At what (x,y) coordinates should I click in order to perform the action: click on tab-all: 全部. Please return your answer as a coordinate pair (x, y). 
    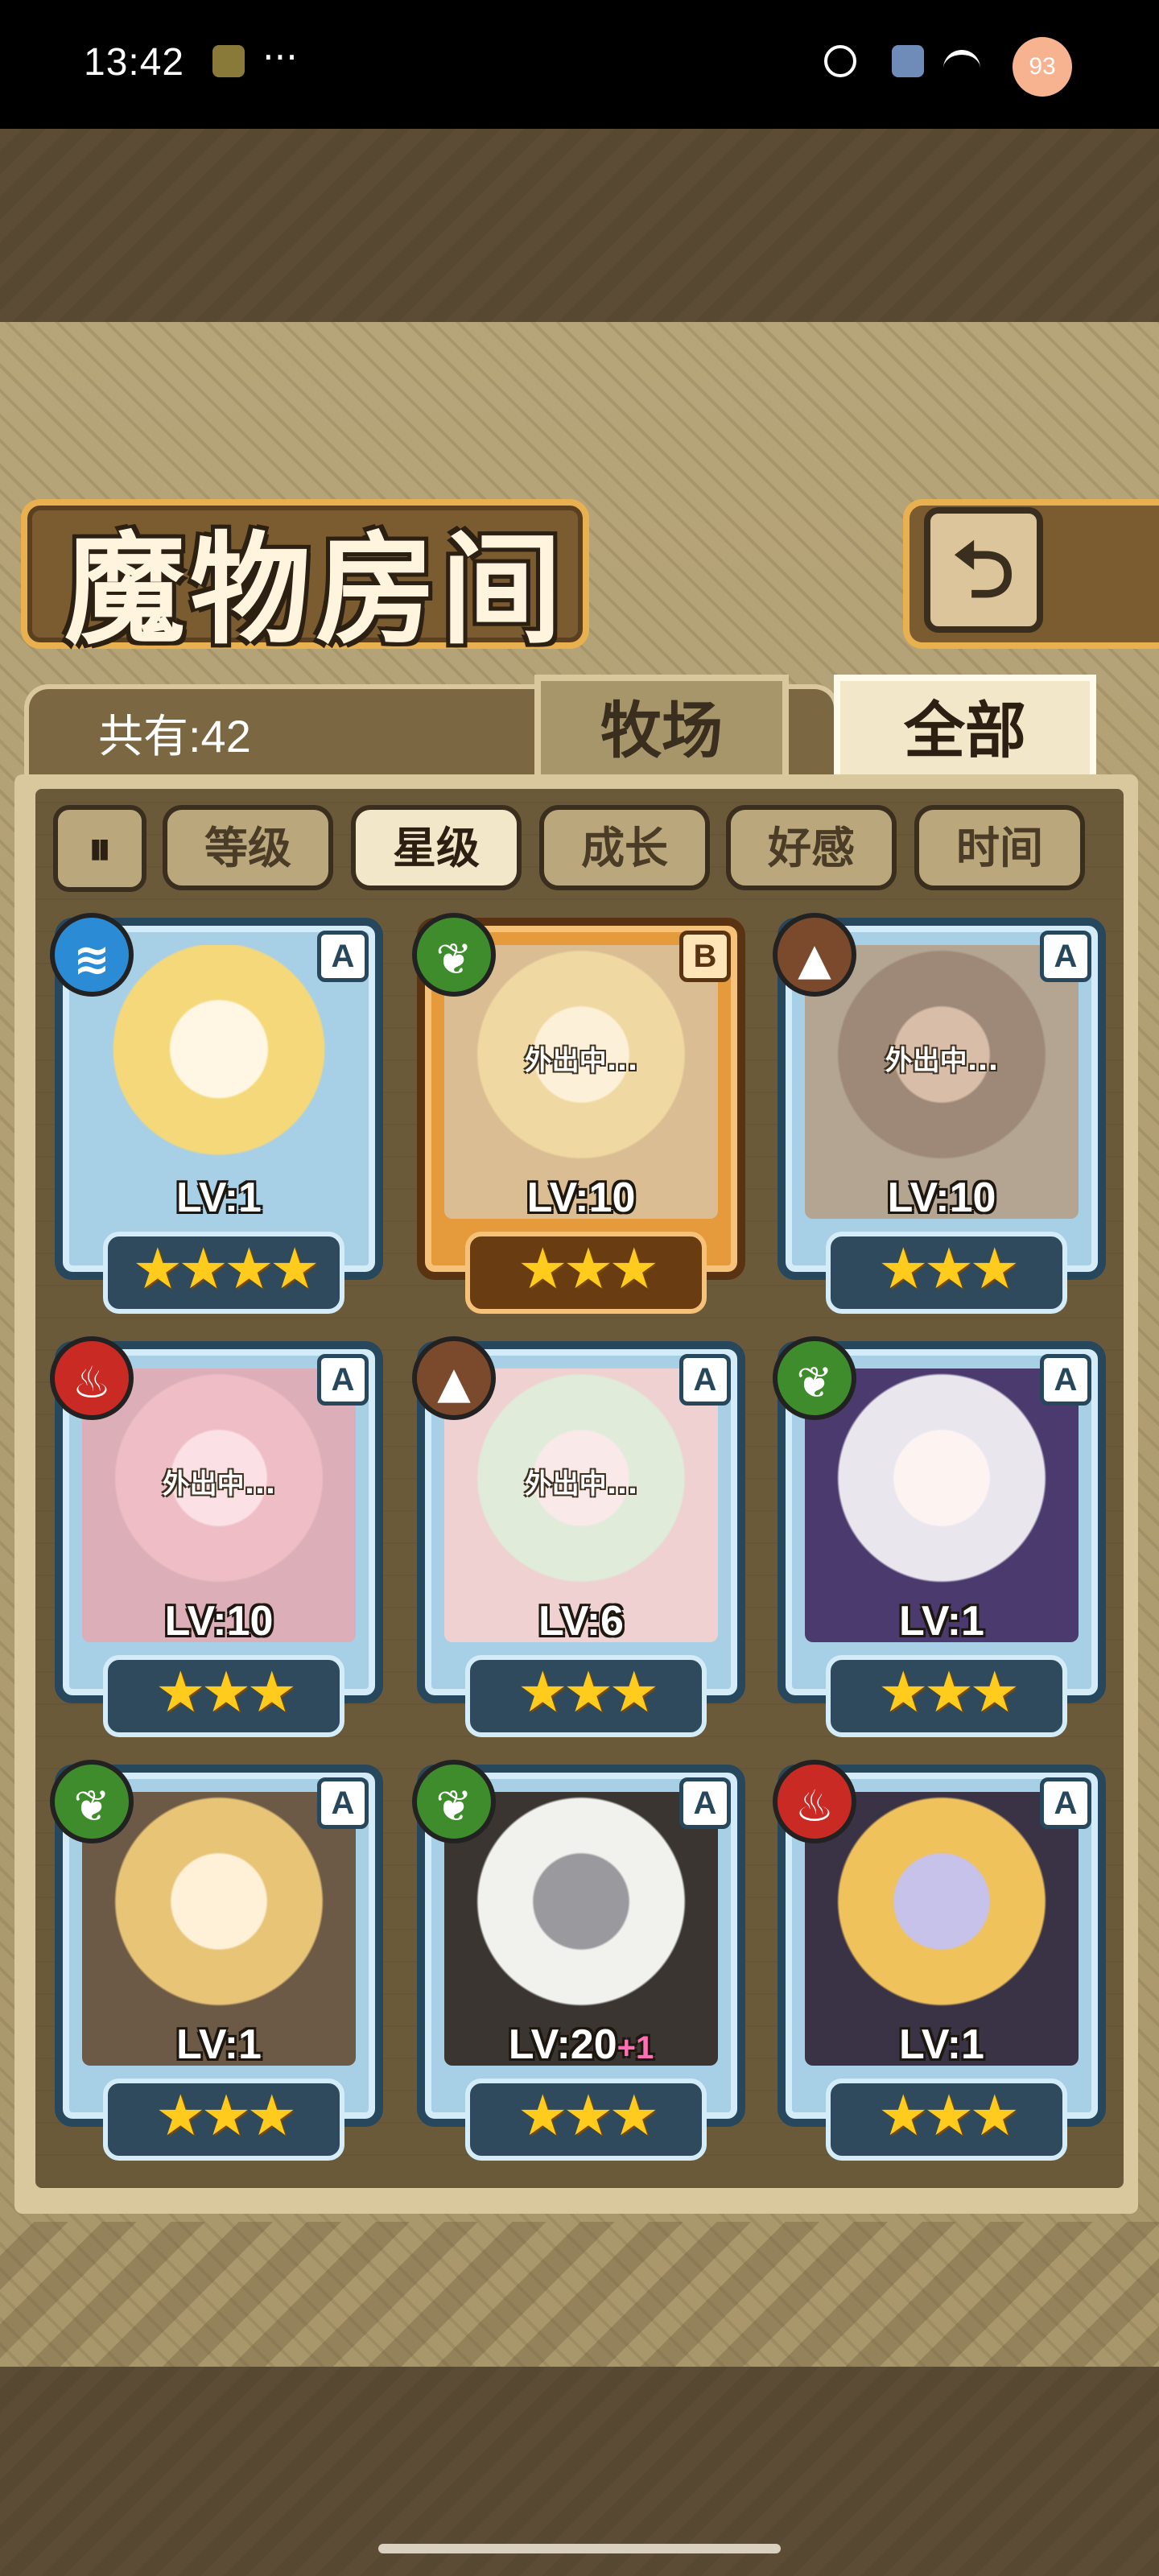
    Looking at the image, I should click on (965, 728).